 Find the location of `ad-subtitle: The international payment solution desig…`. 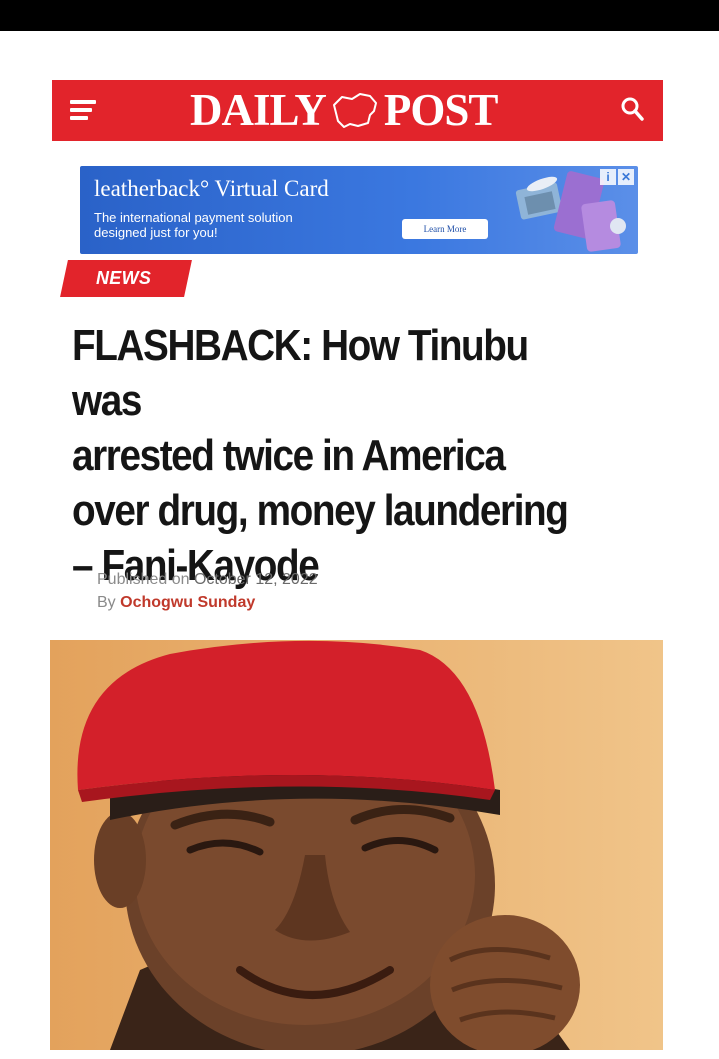

ad-subtitle: The international payment solution desig… is located at coordinates (239, 225).